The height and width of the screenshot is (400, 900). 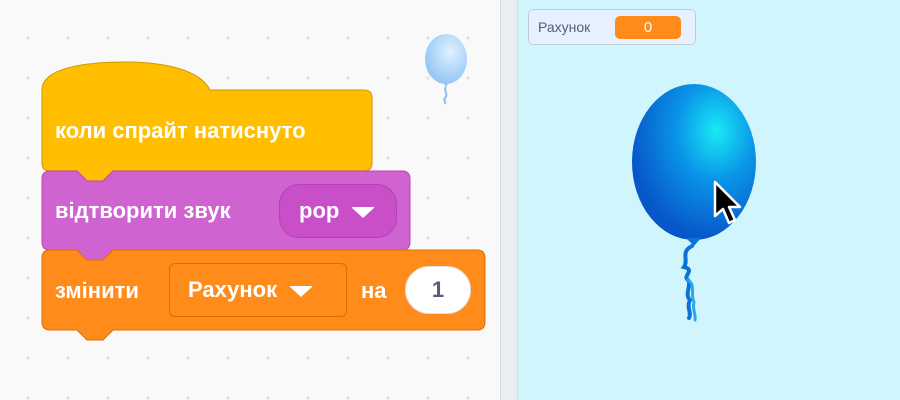 I want to click on variable-dropdown-value: Рахунок, so click(x=233, y=289).